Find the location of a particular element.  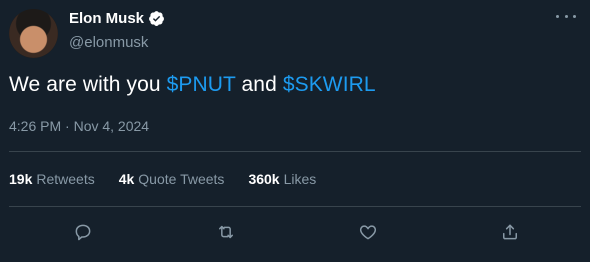

tweet-stats: 19k Retweets 4k Quote Tweets 360k Likes is located at coordinates (174, 179).